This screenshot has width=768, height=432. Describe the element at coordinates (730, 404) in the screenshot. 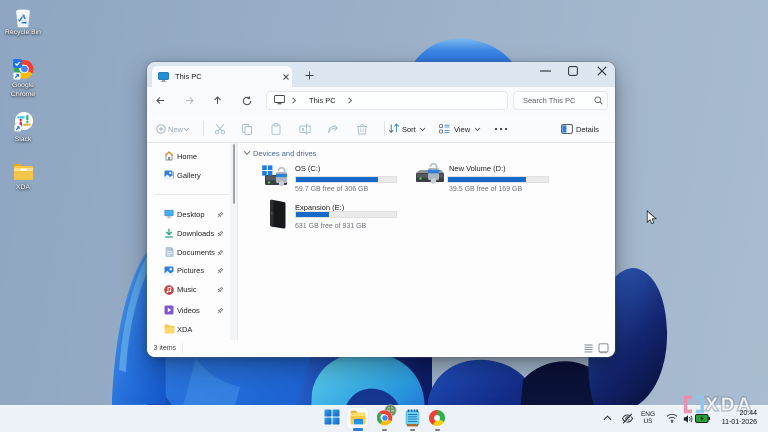

I see `svg-text: XDA` at that location.